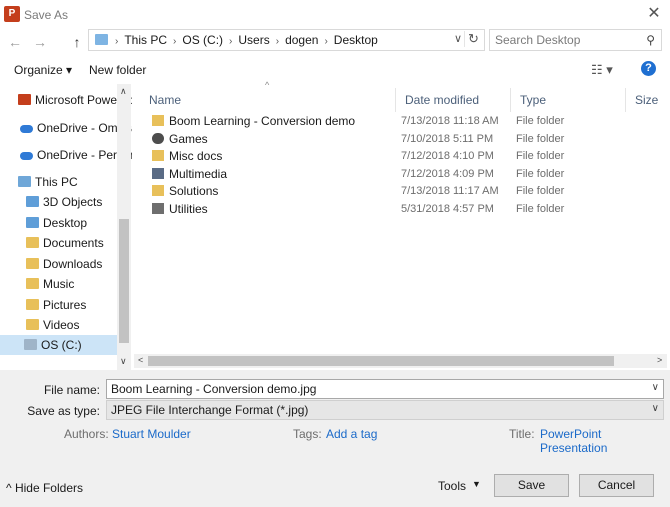 The image size is (670, 507). I want to click on table-row: Misc docs 7/12/2018 4:10 PM File folder, so click(400, 156).